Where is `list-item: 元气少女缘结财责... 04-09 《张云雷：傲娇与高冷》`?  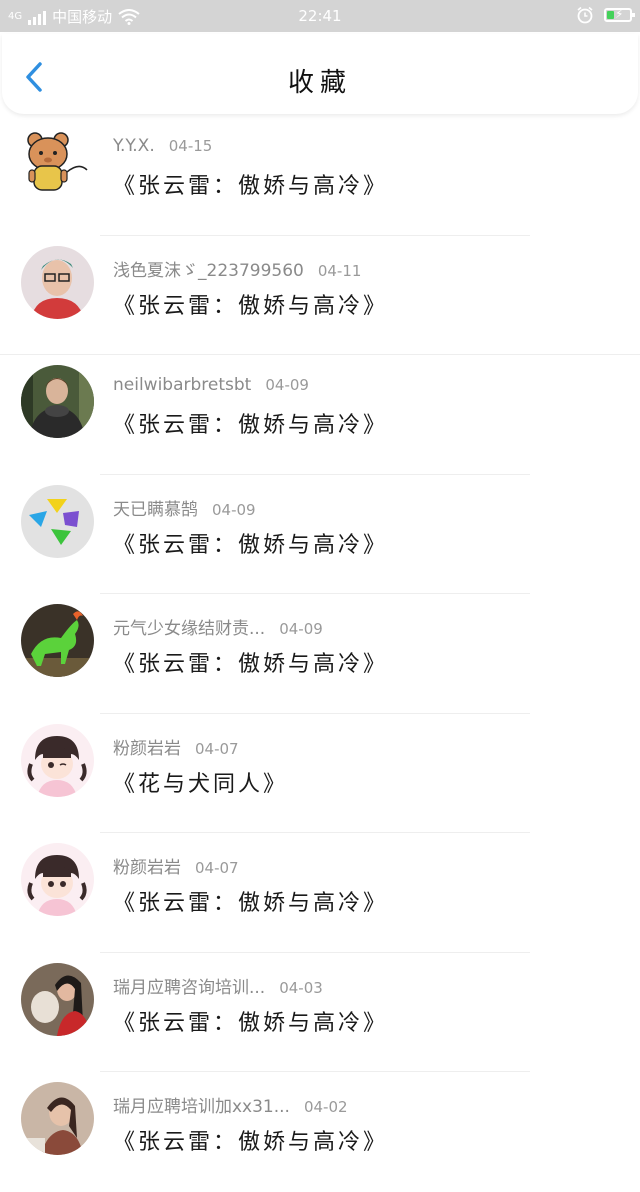 list-item: 元气少女缘结财责... 04-09 《张云雷：傲娇与高冷》 is located at coordinates (320, 654).